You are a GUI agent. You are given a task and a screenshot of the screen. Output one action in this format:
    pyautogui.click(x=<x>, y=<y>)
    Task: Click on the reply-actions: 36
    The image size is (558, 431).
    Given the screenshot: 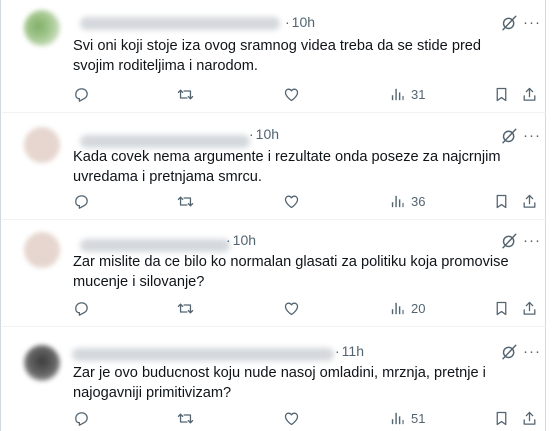 What is the action you would take?
    pyautogui.click(x=308, y=201)
    